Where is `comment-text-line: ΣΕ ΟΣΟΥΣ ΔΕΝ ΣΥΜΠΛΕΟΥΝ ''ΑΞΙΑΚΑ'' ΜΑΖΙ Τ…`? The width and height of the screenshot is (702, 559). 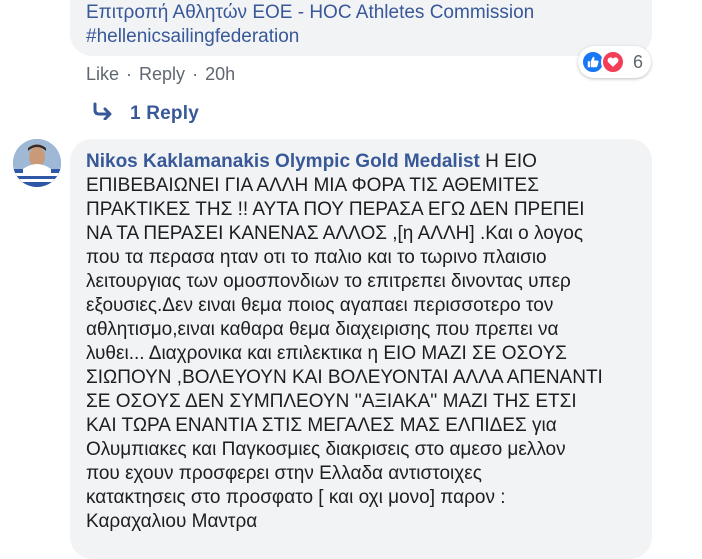 comment-text-line: ΣΕ ΟΣΟΥΣ ΔΕΝ ΣΥΜΠΛΕΟΥΝ ''ΑΞΙΑΚΑ'' ΜΑΖΙ Τ… is located at coordinates (331, 401).